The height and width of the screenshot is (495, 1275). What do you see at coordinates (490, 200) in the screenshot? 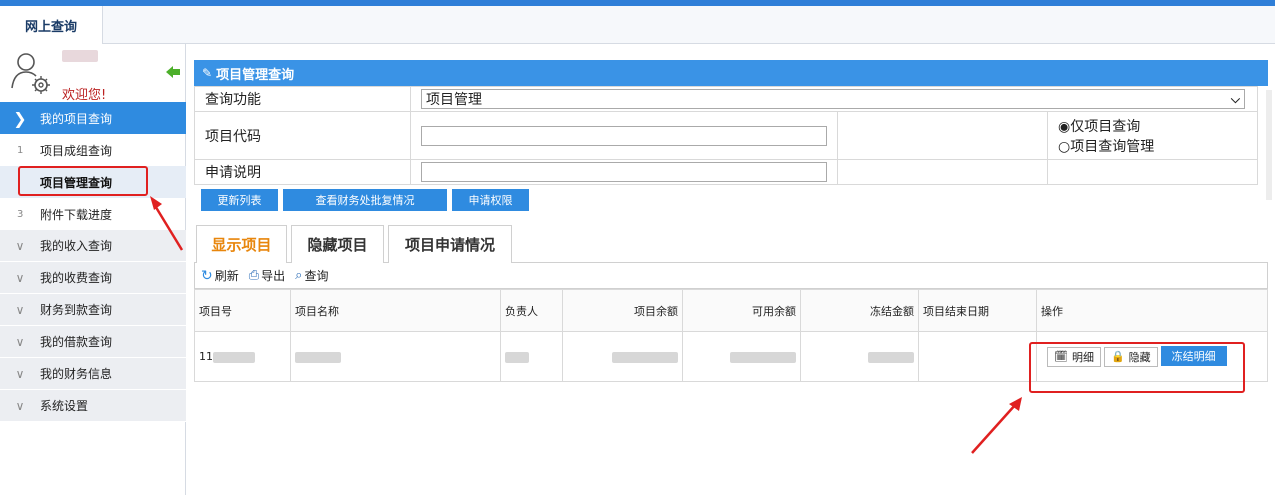
I see `request-permission-button: 申请权限` at bounding box center [490, 200].